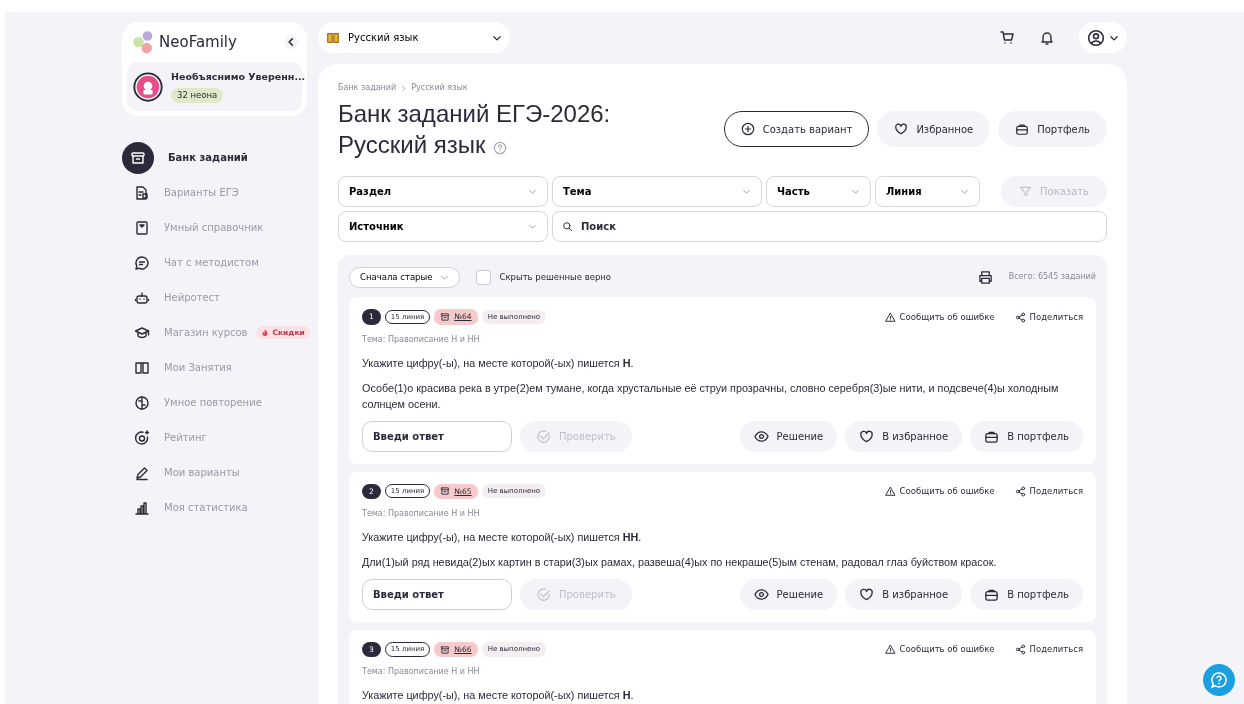 The image size is (1244, 704). I want to click on pencil-icon, so click(142, 472).